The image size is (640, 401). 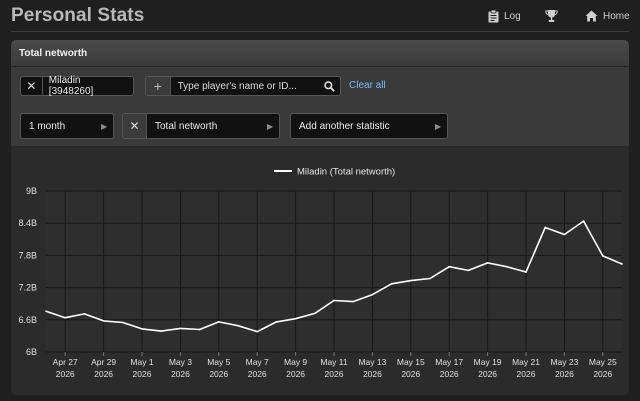 I want to click on awards-link, so click(x=551, y=16).